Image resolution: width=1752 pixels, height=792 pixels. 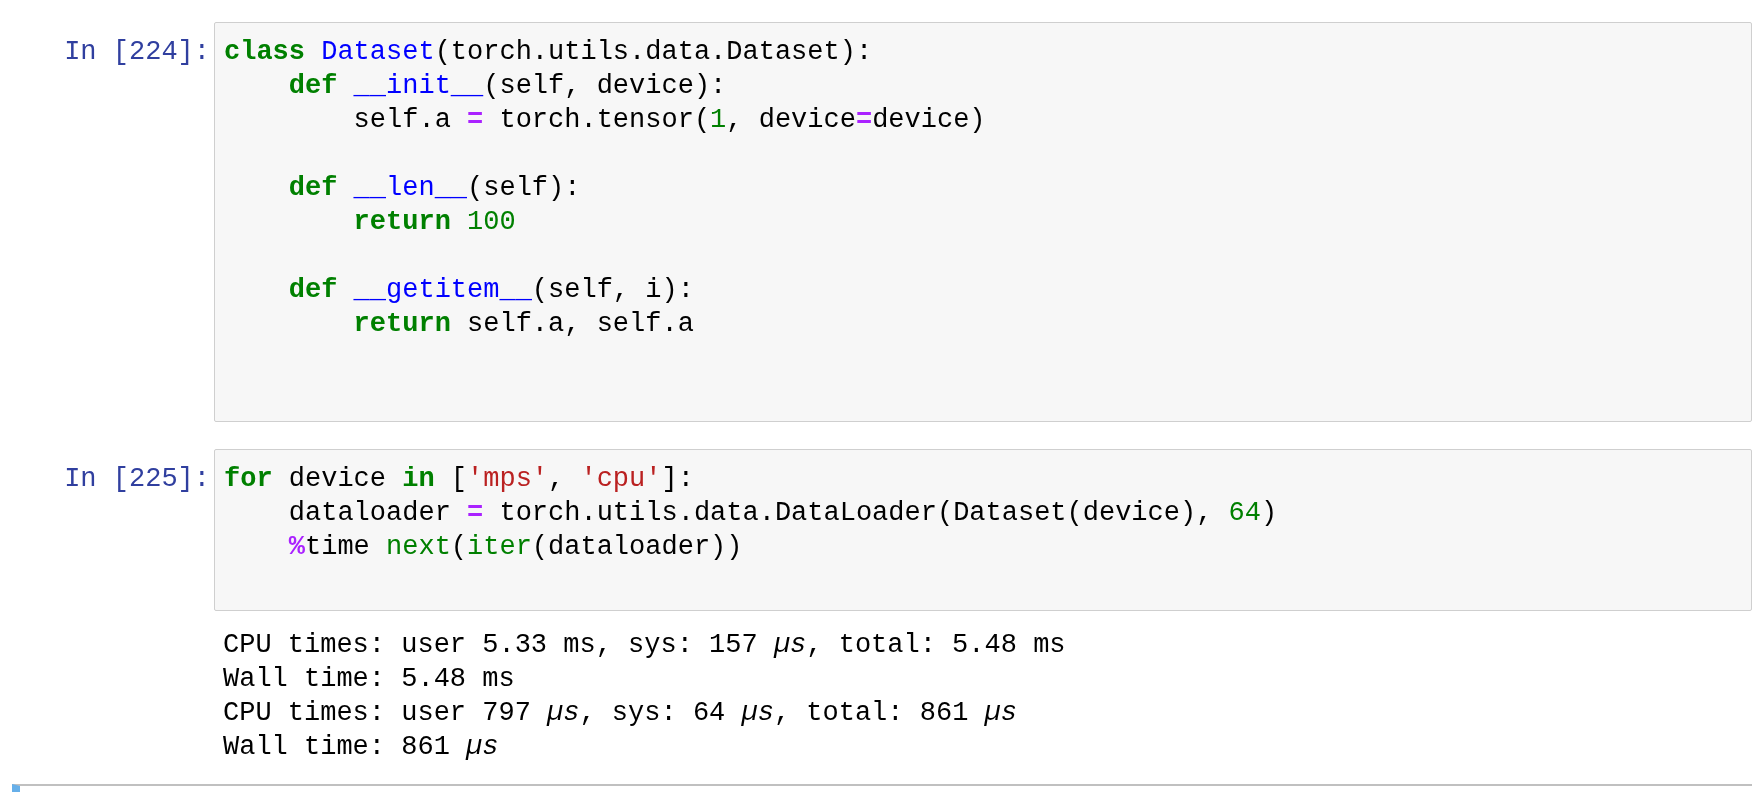 I want to click on output-line: Wall time: 5.48 ms, so click(x=369, y=679).